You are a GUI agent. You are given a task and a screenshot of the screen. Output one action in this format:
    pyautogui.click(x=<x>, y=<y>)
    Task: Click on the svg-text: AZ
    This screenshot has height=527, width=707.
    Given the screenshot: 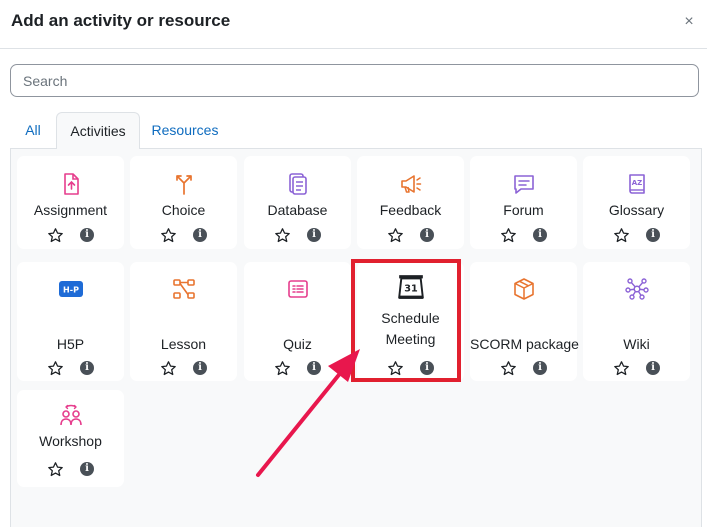 What is the action you would take?
    pyautogui.click(x=637, y=183)
    